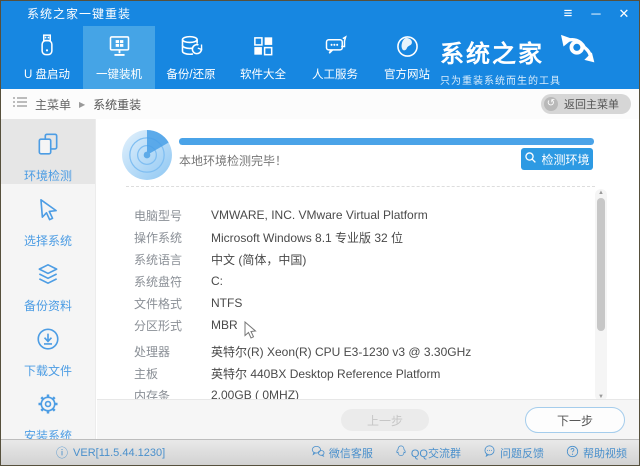 Image resolution: width=640 pixels, height=466 pixels. Describe the element at coordinates (110, 452) in the screenshot. I see `version-info: ⓘ VER[11.5.44.1230]` at that location.